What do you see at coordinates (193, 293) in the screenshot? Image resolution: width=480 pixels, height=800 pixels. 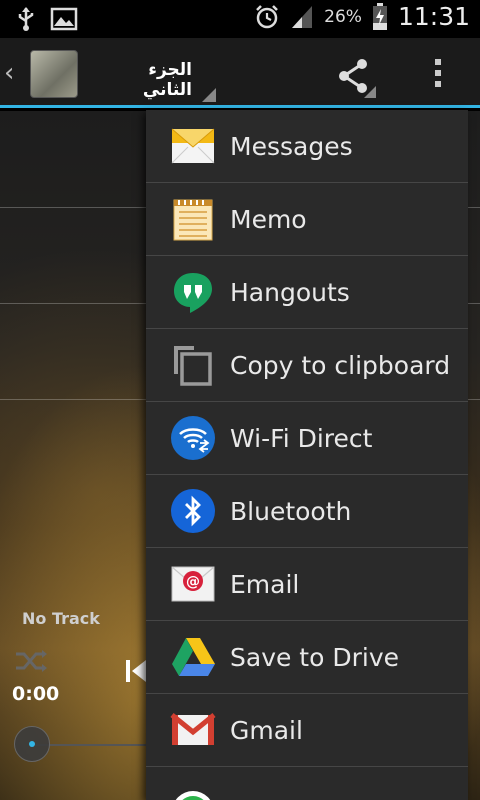 I see `hangouts-icon` at bounding box center [193, 293].